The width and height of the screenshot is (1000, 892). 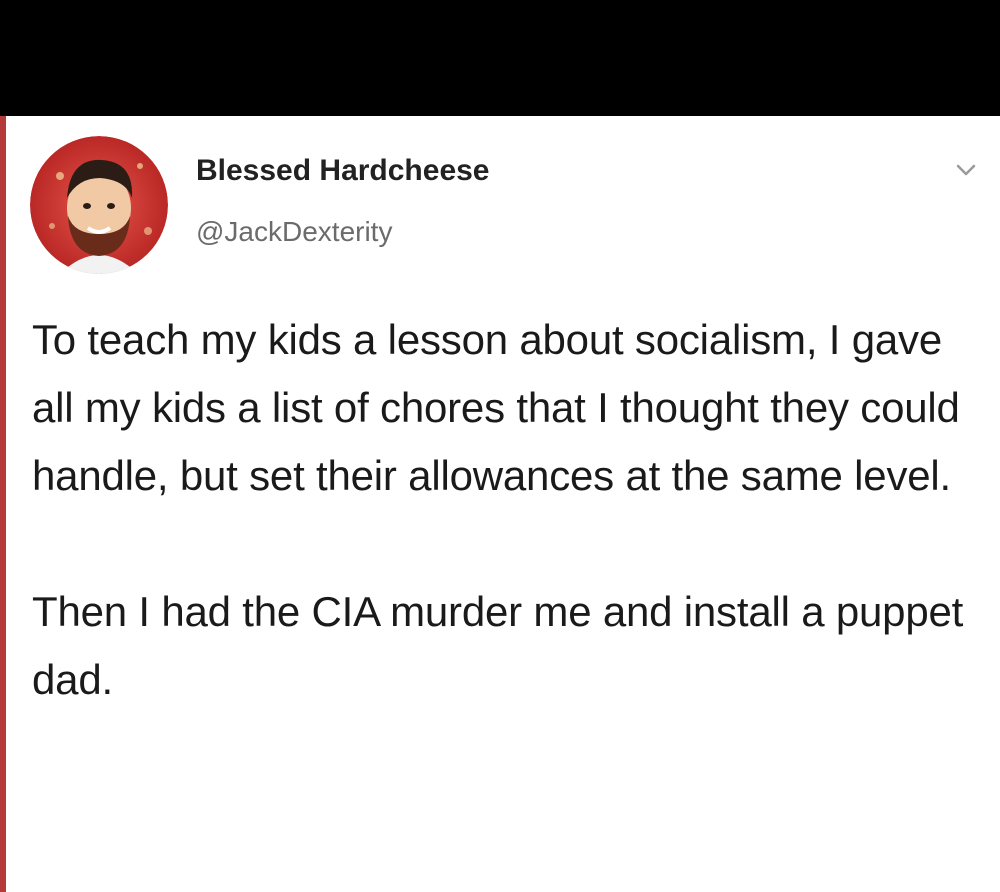 I want to click on display-name: Blessed Hardcheese, so click(x=343, y=171).